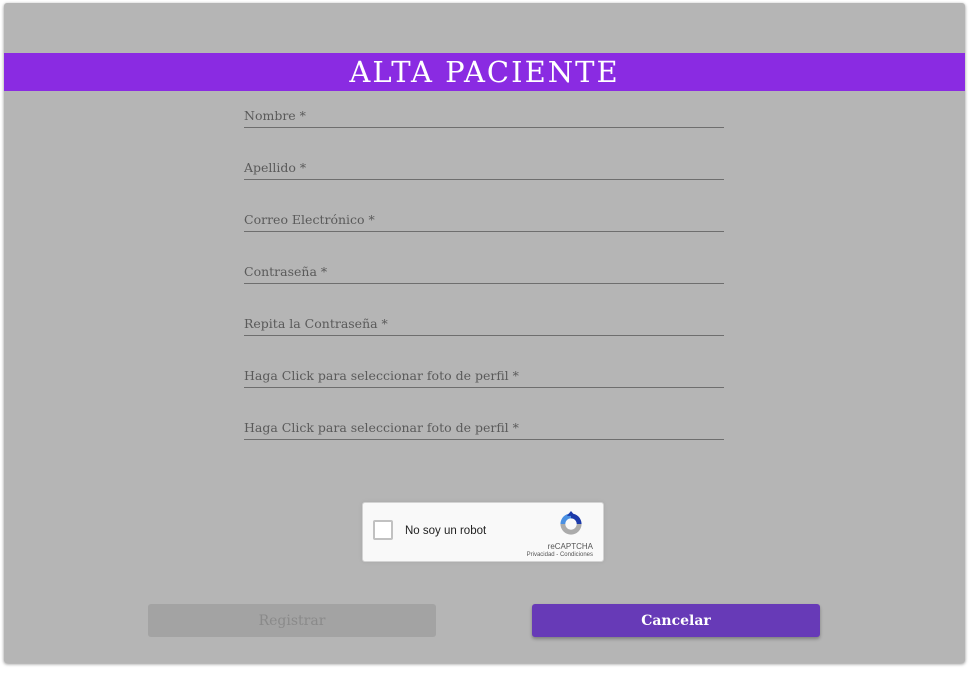  Describe the element at coordinates (383, 530) in the screenshot. I see `recaptcha-checkbox` at that location.